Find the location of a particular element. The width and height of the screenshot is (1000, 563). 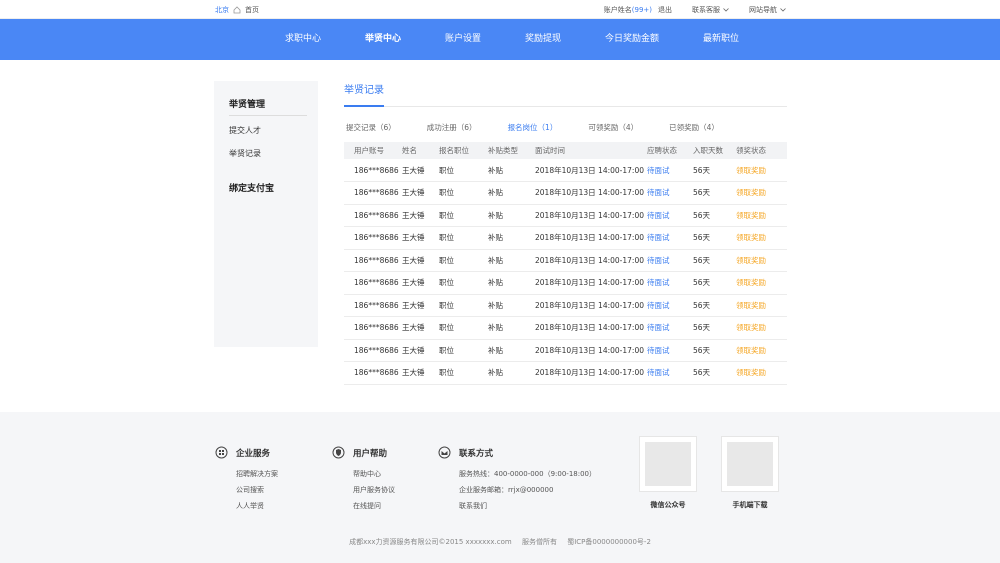

account-area: 账户姓名(99+) 退出 联系客服 网站导航 is located at coordinates (695, 10).